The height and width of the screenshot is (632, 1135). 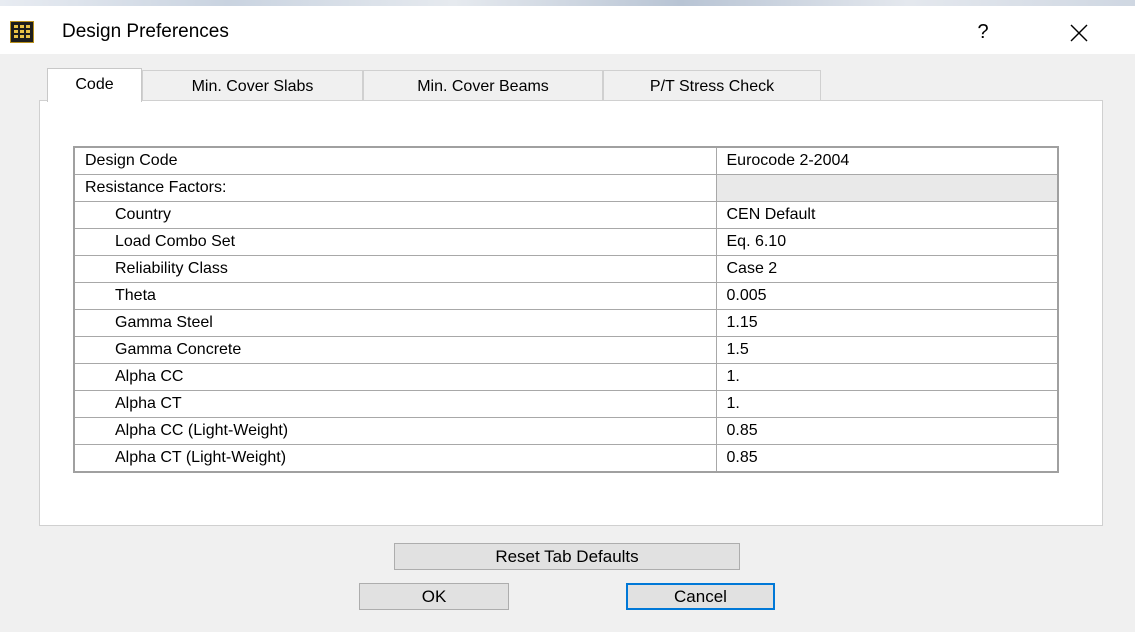 What do you see at coordinates (567, 30) in the screenshot?
I see `title-bar: Design Preferences ?` at bounding box center [567, 30].